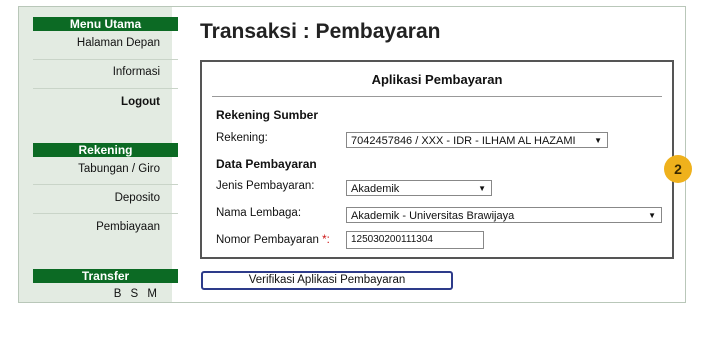  What do you see at coordinates (415, 240) in the screenshot?
I see `nomor-pembayaran-input: 125030200111304` at bounding box center [415, 240].